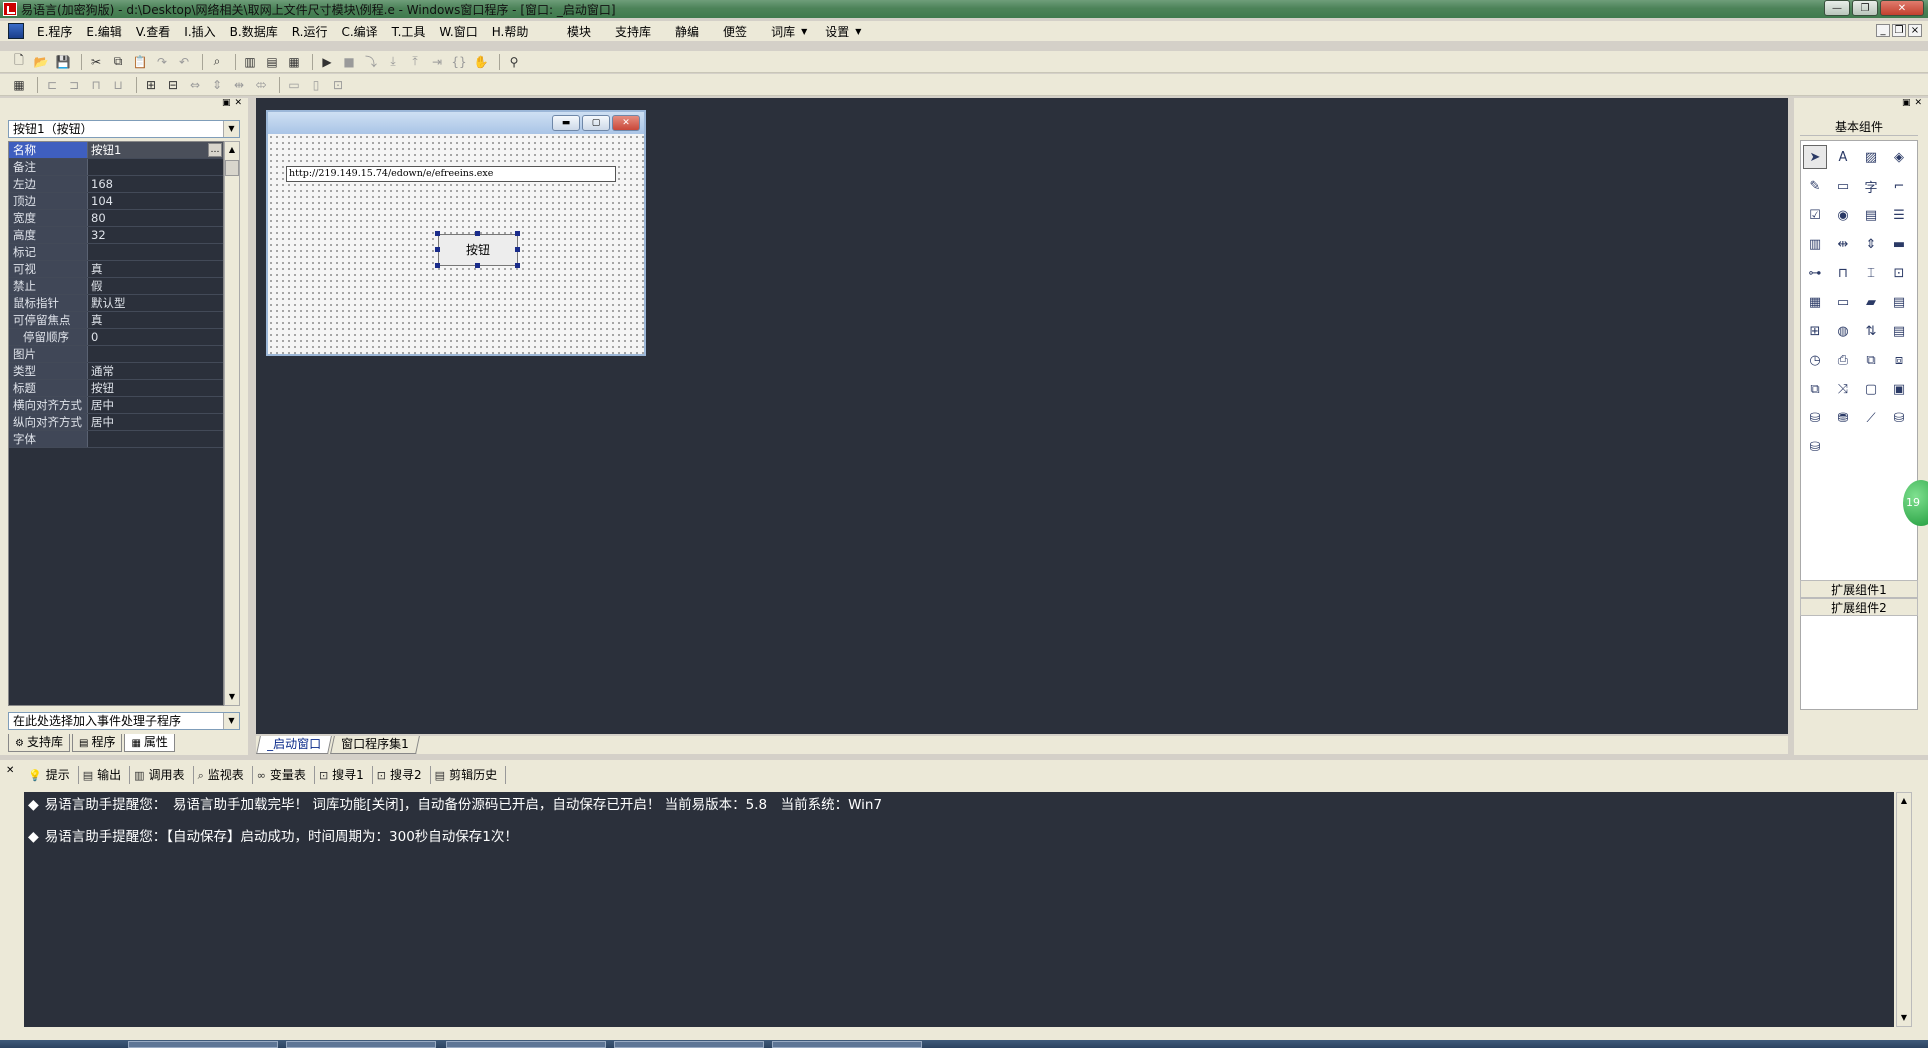  I want to click on pin-icon: ▣, so click(1906, 105).